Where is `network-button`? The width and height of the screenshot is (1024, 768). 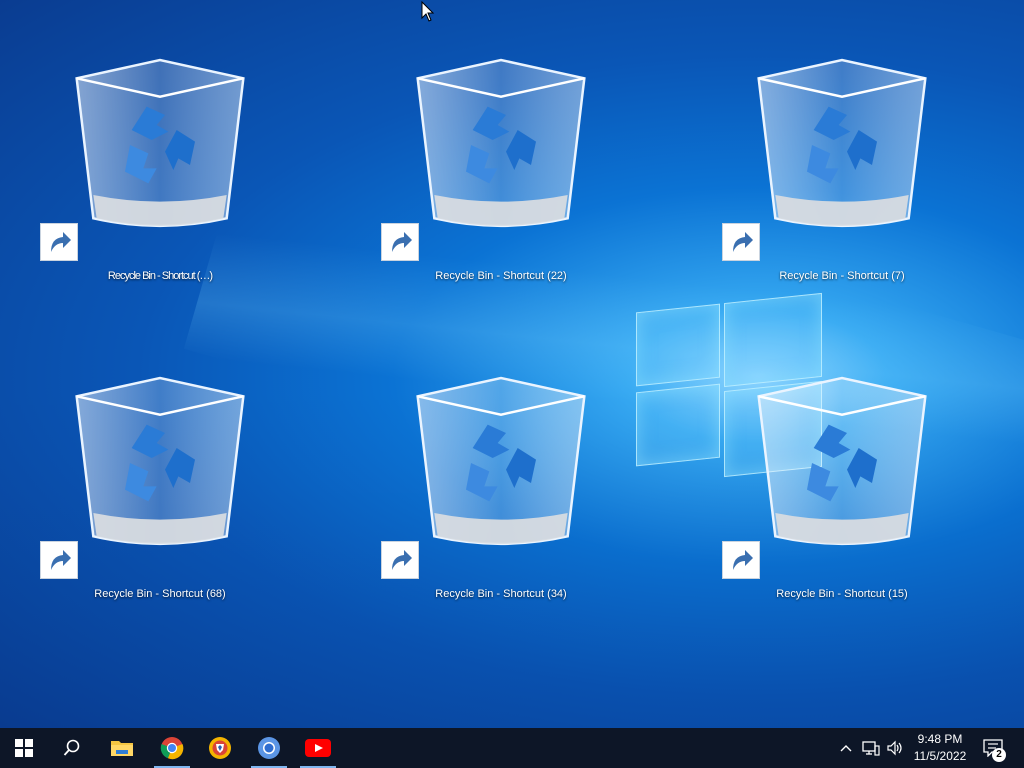
network-button is located at coordinates (871, 748).